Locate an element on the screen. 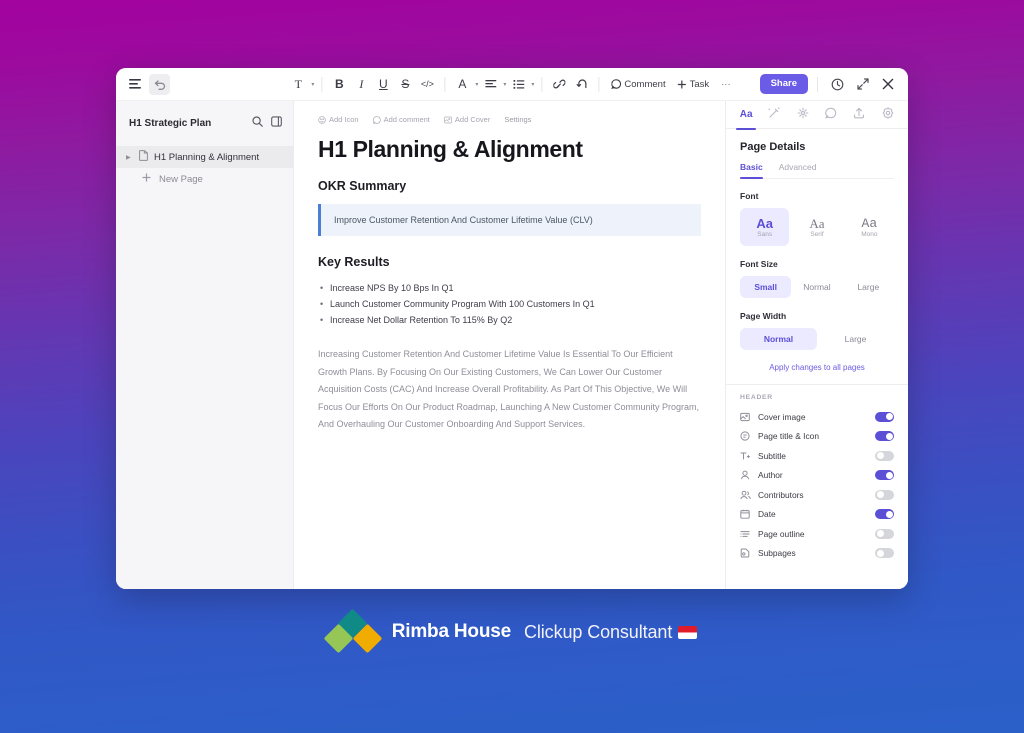 The height and width of the screenshot is (733, 1024). tab-page-details: Aa is located at coordinates (746, 115).